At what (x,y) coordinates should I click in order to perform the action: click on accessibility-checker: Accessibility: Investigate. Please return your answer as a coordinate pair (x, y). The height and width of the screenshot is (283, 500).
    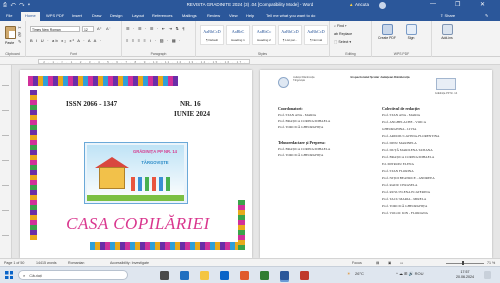
    Looking at the image, I should click on (129, 263).